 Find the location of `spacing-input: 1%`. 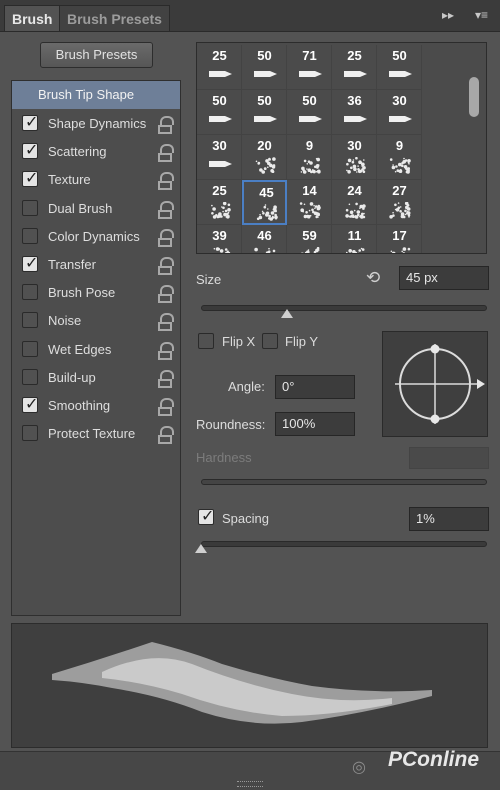

spacing-input: 1% is located at coordinates (449, 519).